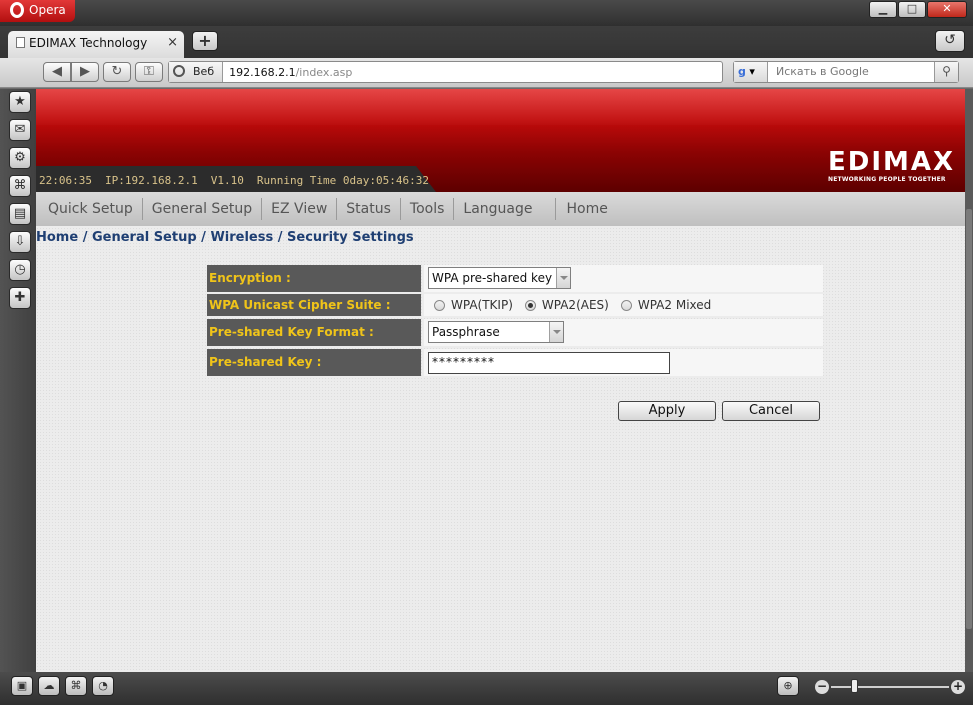  What do you see at coordinates (958, 687) in the screenshot?
I see `zoom-in-icon: +` at bounding box center [958, 687].